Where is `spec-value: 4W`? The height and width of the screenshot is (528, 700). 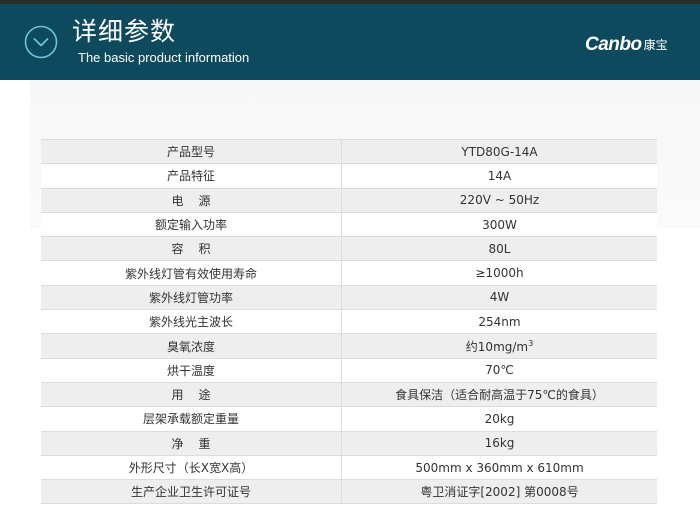
spec-value: 4W is located at coordinates (499, 297).